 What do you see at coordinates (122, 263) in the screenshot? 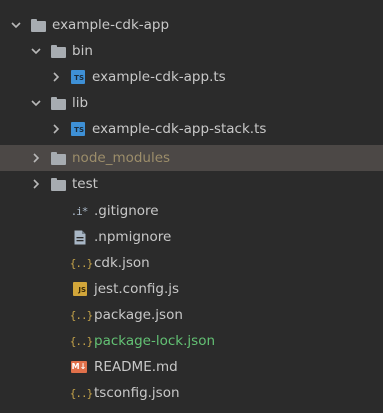
I see `tree-item-label: cdk.json` at bounding box center [122, 263].